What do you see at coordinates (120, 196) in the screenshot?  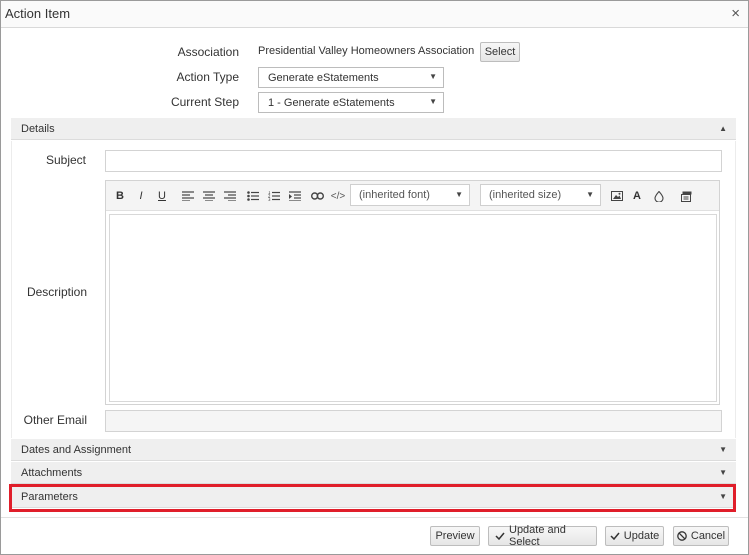 I see `bold-button: B` at bounding box center [120, 196].